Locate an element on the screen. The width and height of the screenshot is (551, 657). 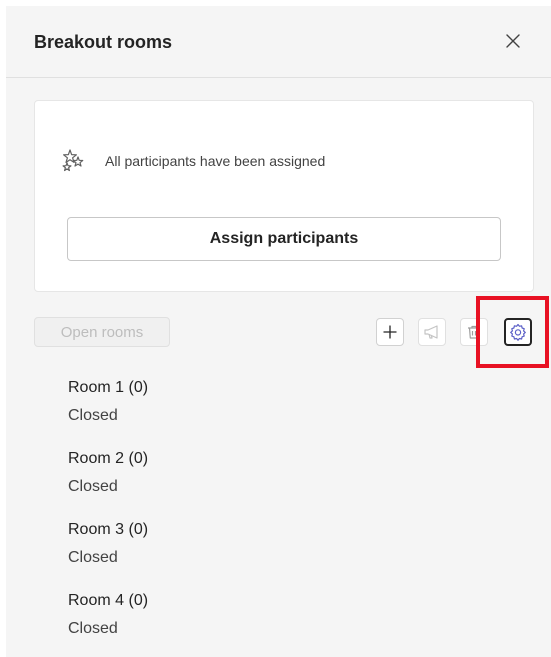
room-item: Room 3 (0) Closed is located at coordinates (108, 555).